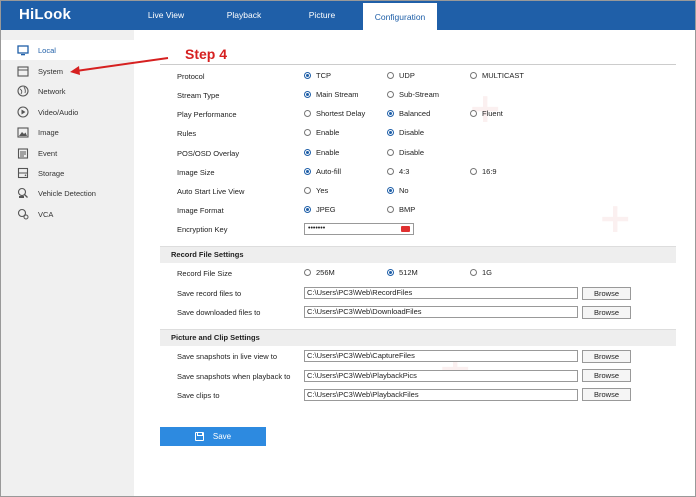 This screenshot has height=497, width=696. I want to click on event-icon, so click(23, 153).